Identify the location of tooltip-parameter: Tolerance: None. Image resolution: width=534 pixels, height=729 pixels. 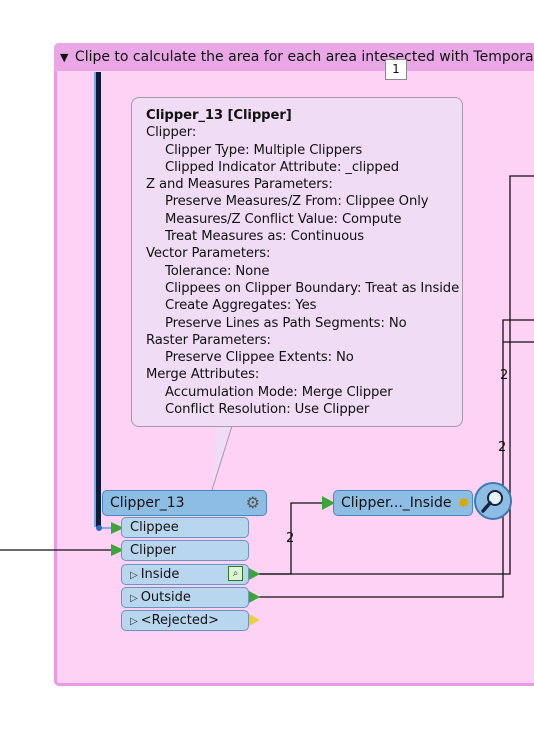
(217, 271).